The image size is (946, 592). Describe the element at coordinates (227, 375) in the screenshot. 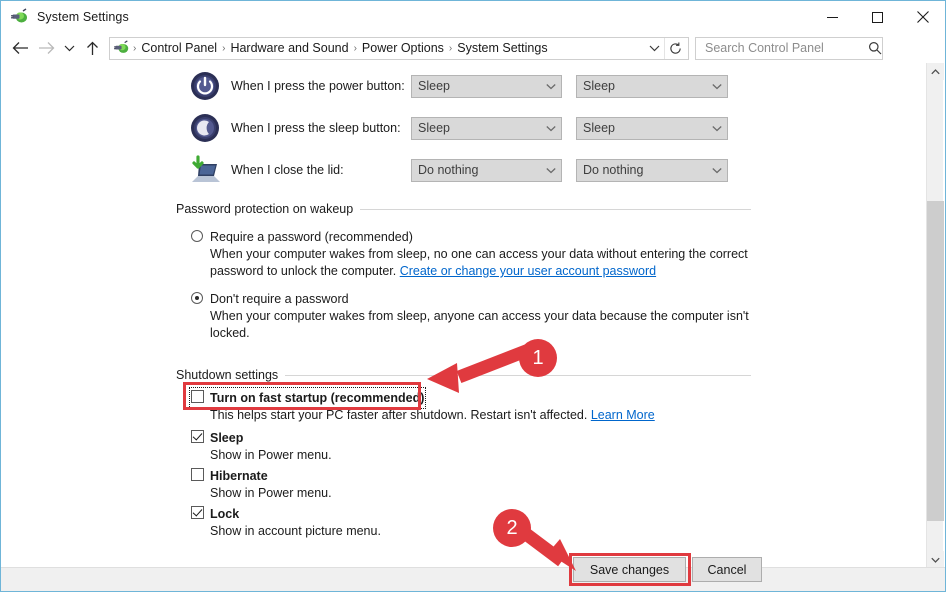

I see `group-heading-label: Shutdown settings` at that location.